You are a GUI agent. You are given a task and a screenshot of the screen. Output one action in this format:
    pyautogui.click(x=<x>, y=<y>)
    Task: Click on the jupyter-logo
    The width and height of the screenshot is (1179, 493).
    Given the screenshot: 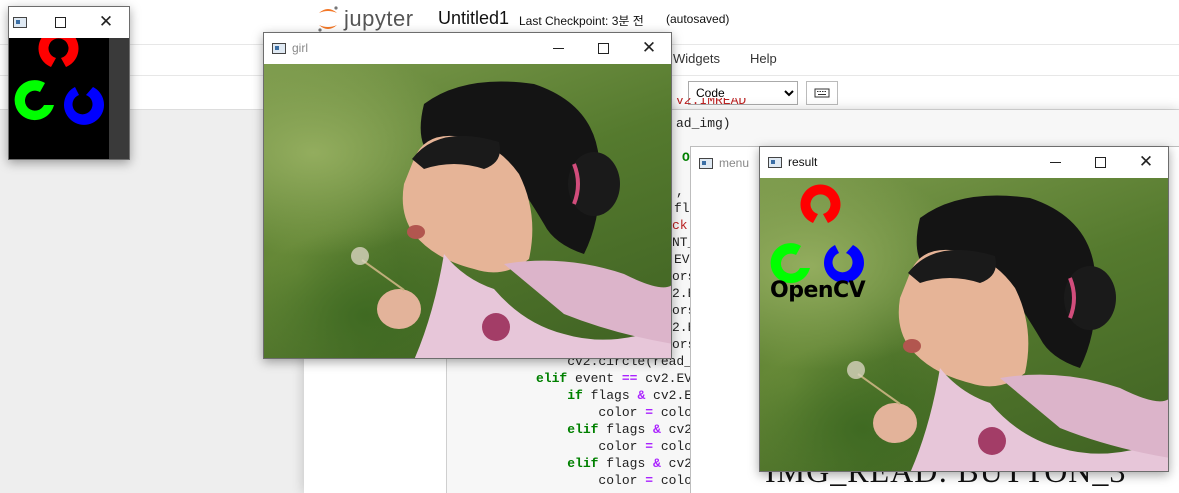 What is the action you would take?
    pyautogui.click(x=328, y=19)
    